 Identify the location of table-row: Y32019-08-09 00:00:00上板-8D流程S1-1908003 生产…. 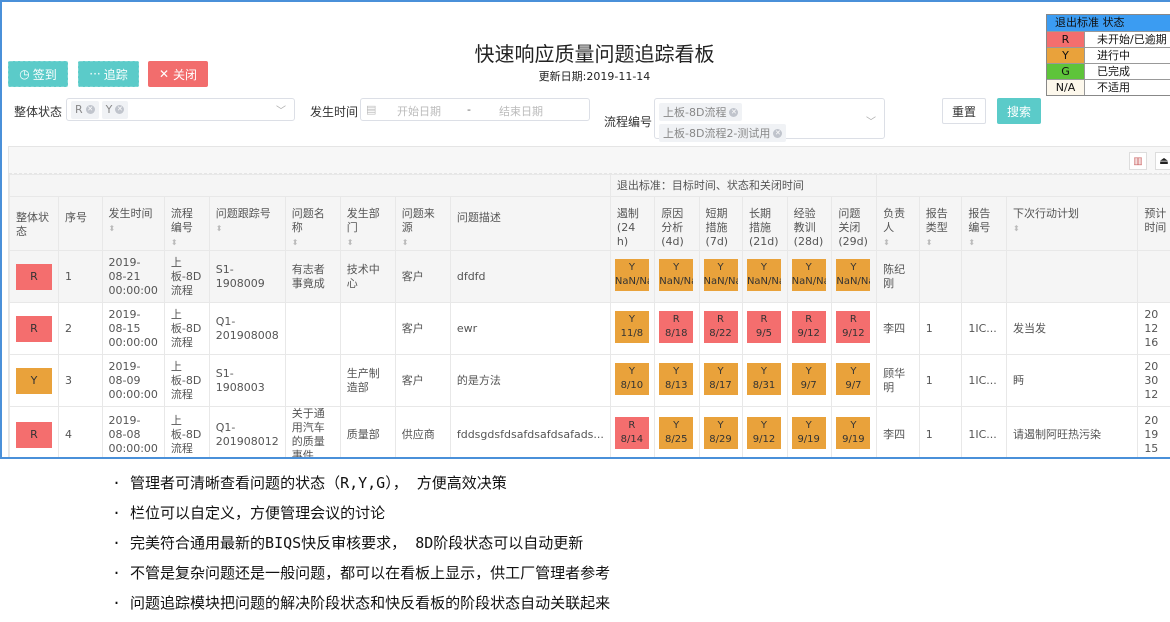
(590, 381).